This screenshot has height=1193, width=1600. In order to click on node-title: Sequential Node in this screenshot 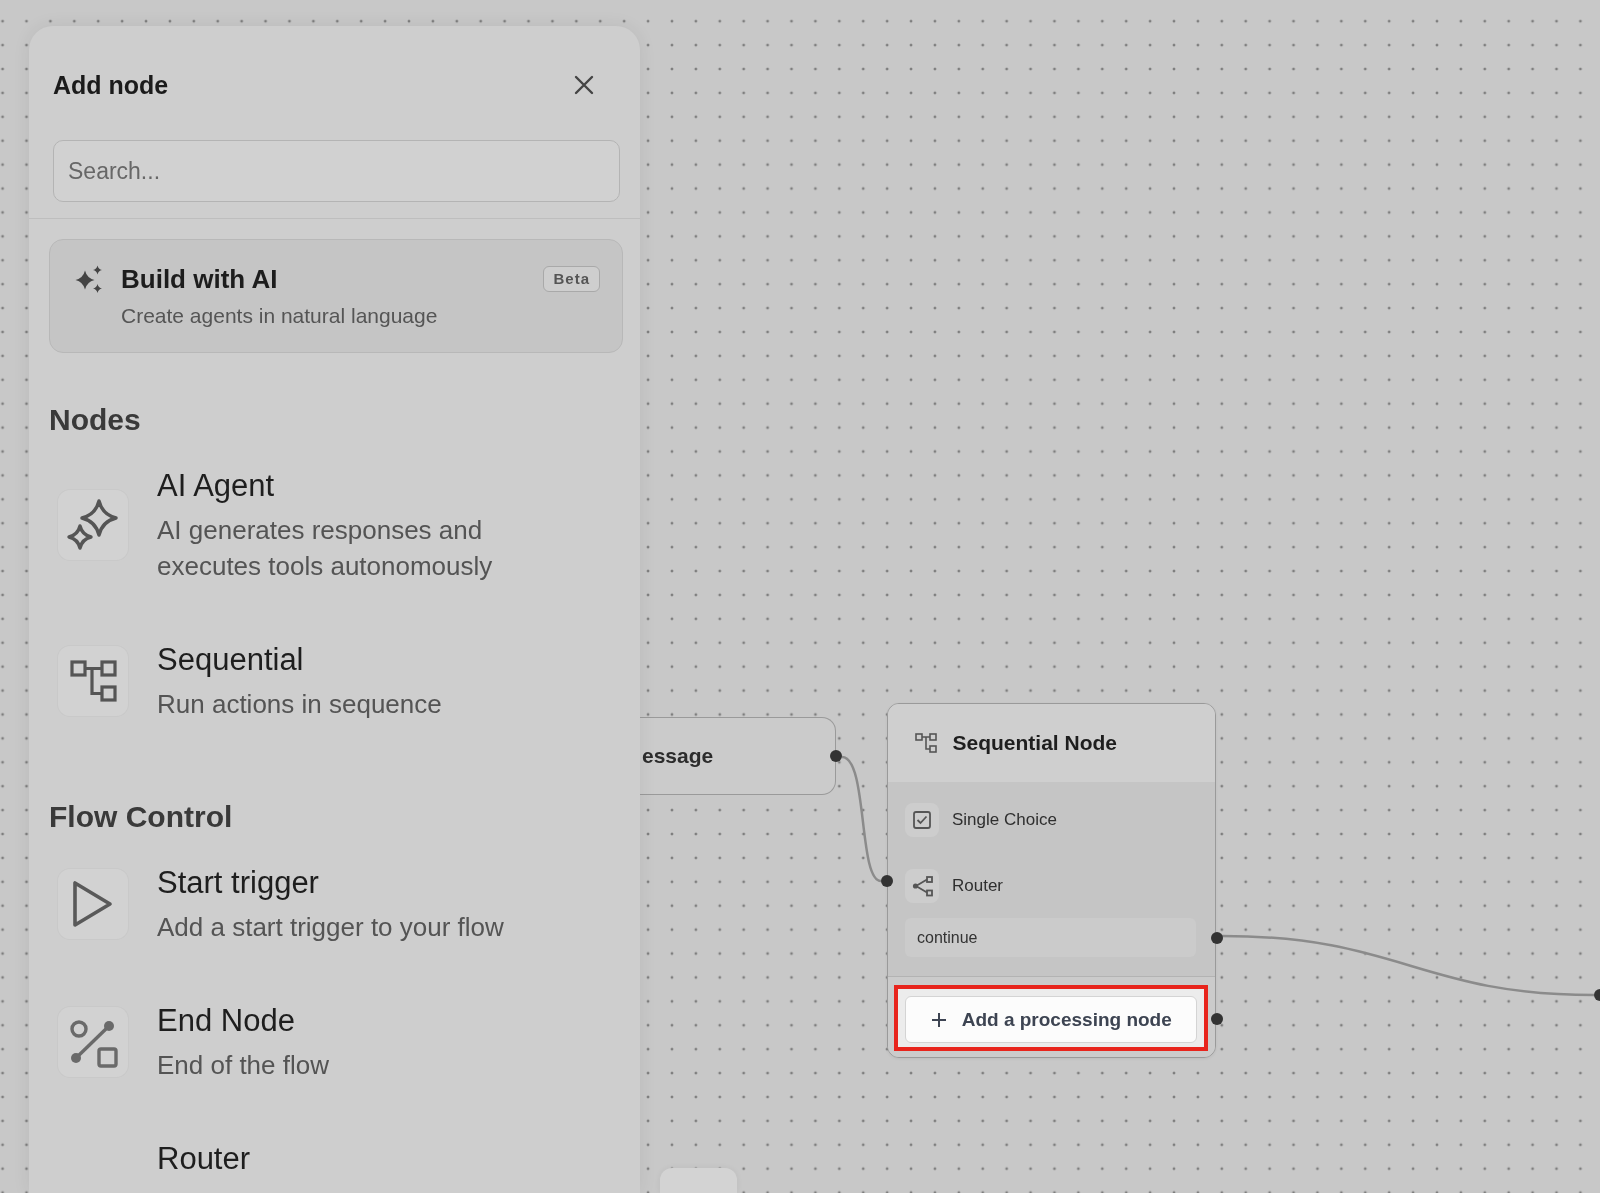, I will do `click(1035, 743)`.